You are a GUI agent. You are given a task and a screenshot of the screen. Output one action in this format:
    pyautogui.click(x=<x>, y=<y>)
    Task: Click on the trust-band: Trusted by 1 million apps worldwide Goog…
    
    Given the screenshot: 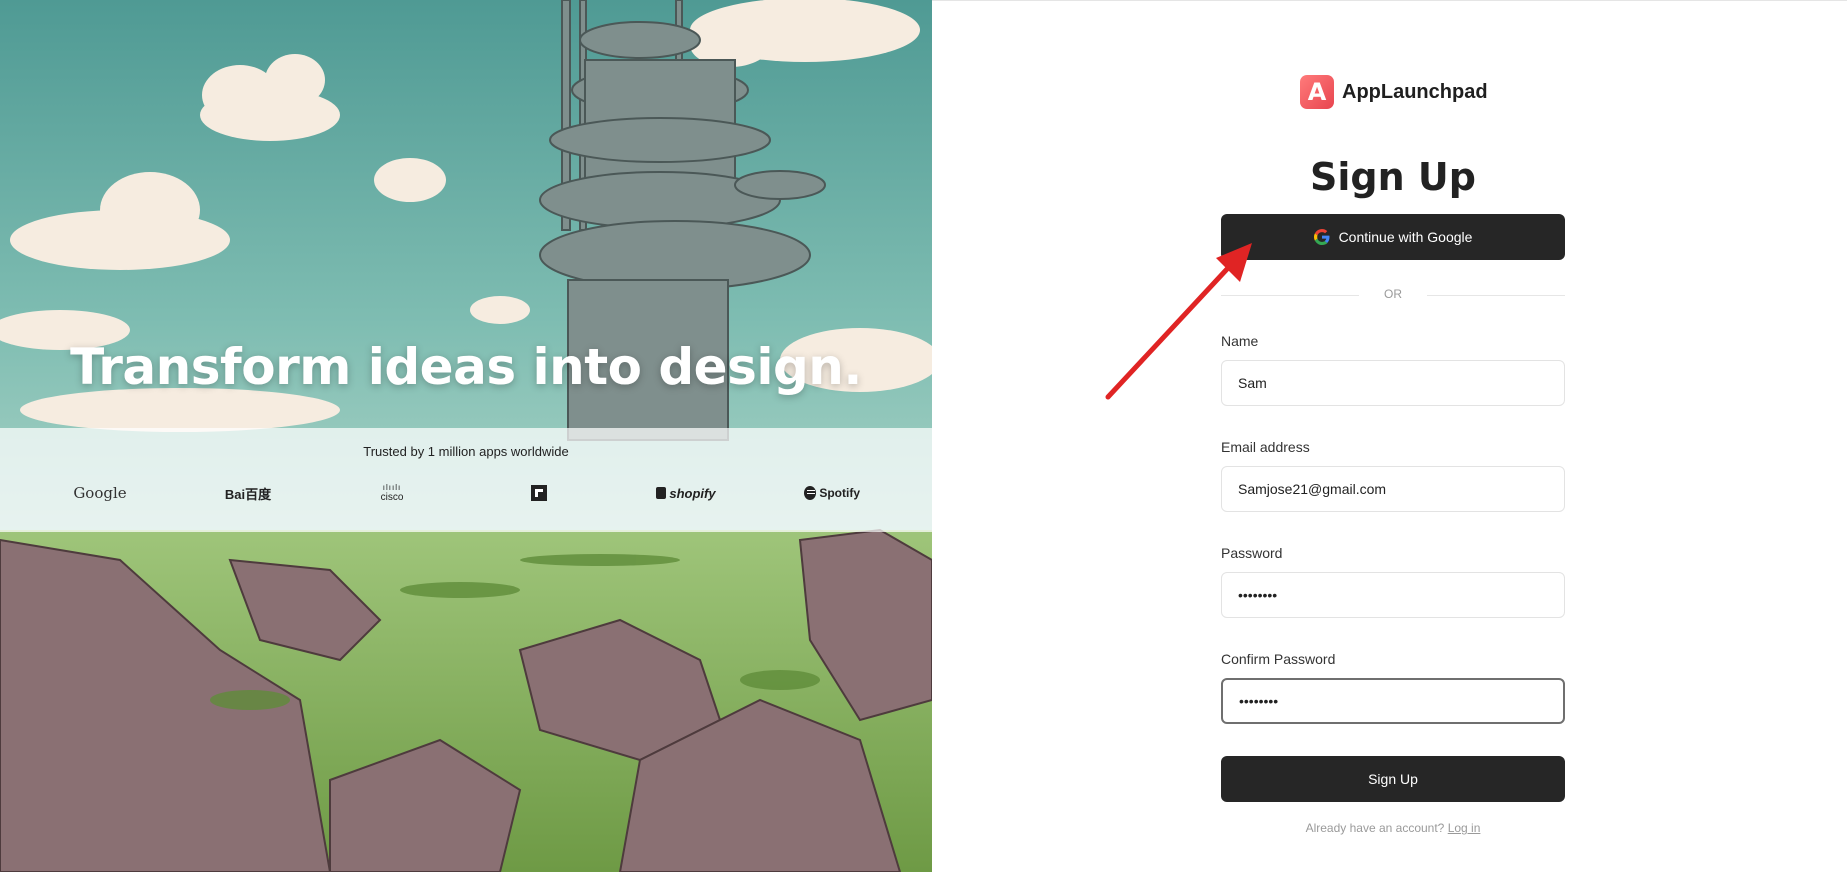 What is the action you would take?
    pyautogui.click(x=466, y=480)
    